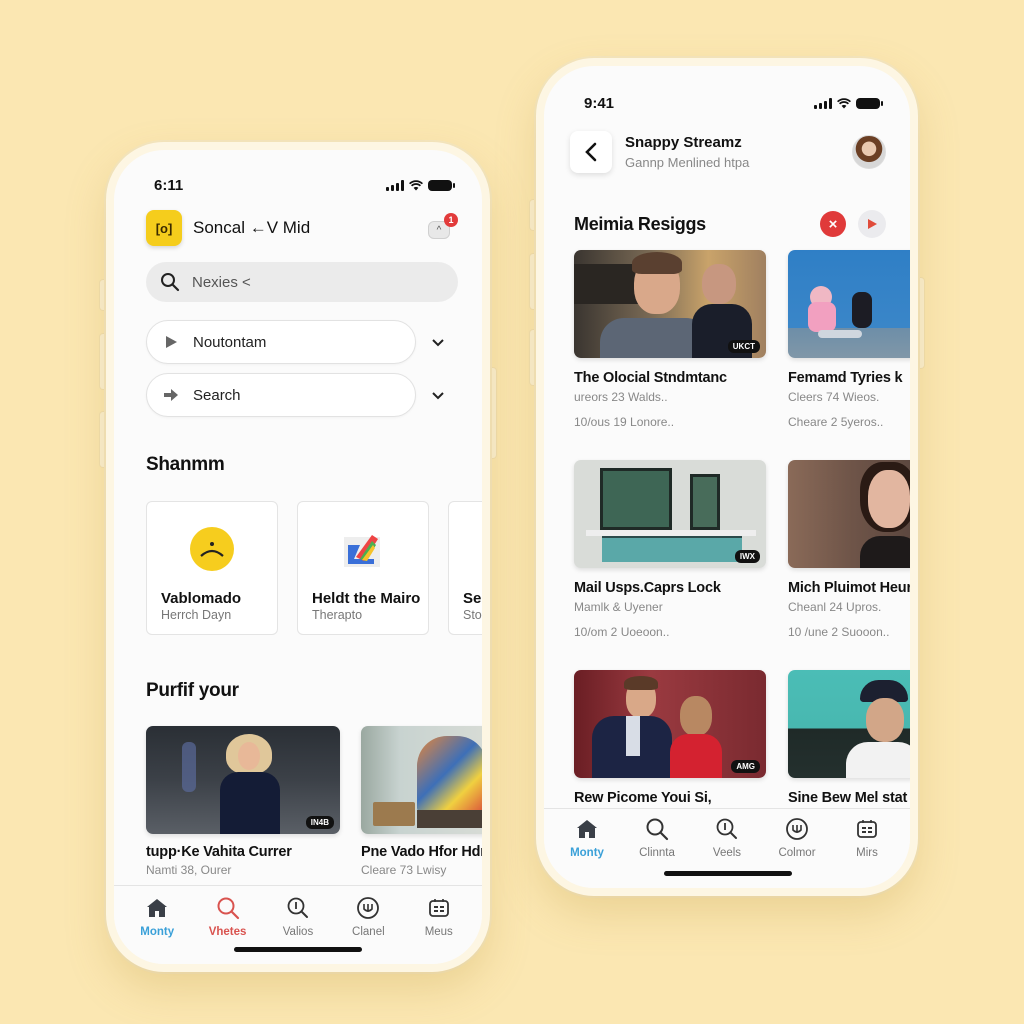  Describe the element at coordinates (823, 103) in the screenshot. I see `signal-icon` at that location.